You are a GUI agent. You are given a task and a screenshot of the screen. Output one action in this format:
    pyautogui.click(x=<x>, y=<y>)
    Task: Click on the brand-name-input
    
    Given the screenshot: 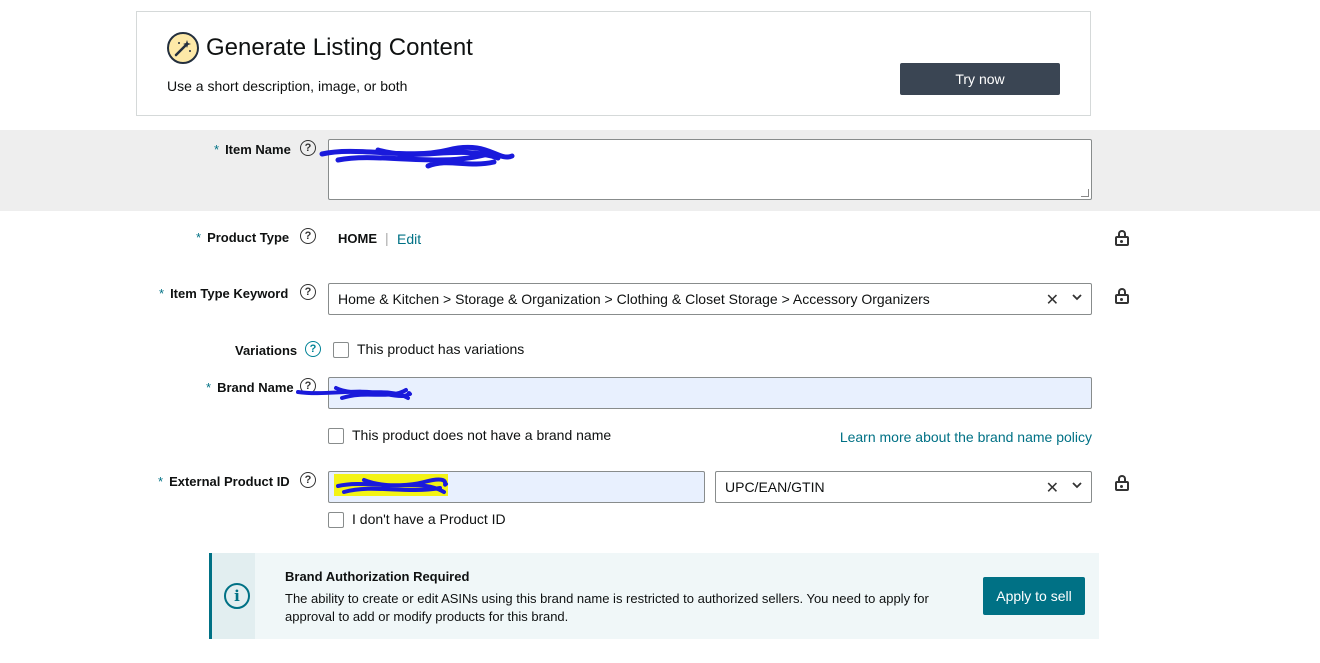 What is the action you would take?
    pyautogui.click(x=710, y=393)
    